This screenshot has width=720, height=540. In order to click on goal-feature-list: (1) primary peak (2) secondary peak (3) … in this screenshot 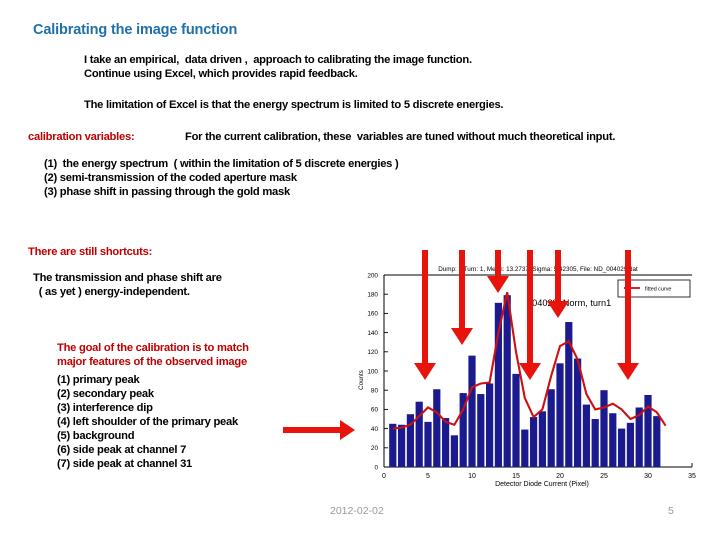, I will do `click(147, 422)`.